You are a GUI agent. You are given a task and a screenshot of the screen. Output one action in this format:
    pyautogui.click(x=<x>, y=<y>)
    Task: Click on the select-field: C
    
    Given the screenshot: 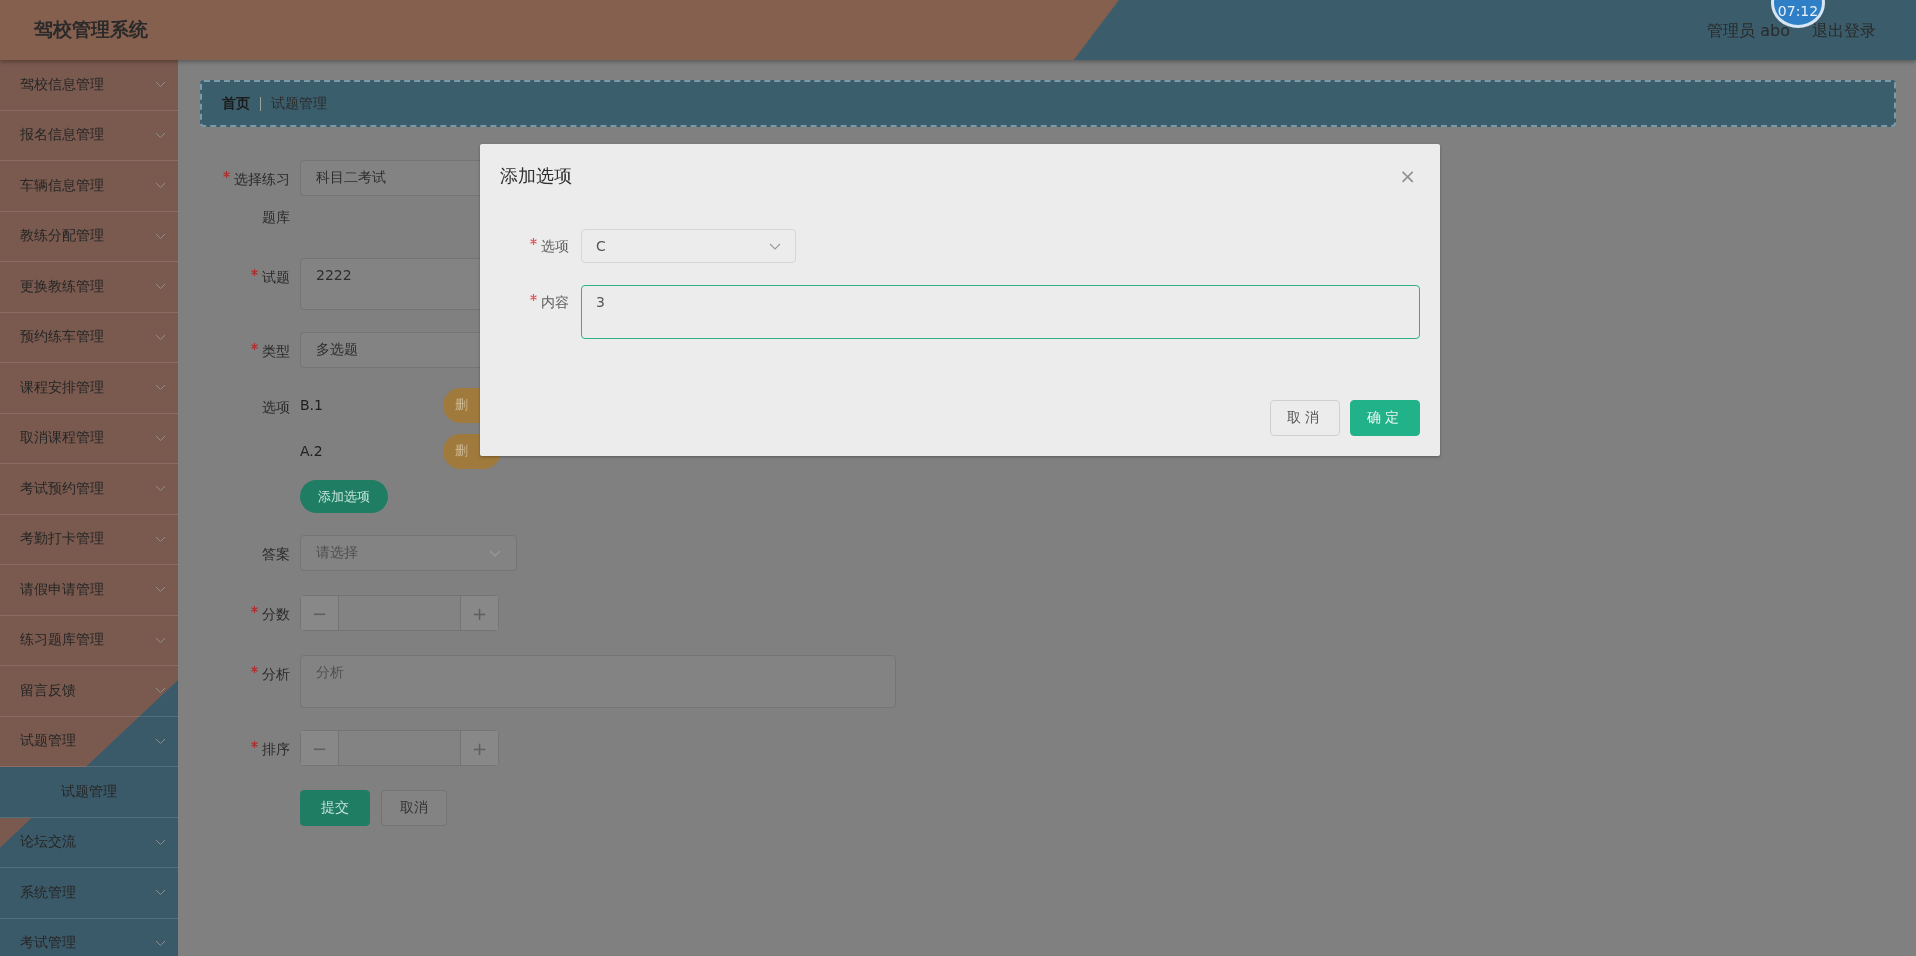 What is the action you would take?
    pyautogui.click(x=688, y=246)
    